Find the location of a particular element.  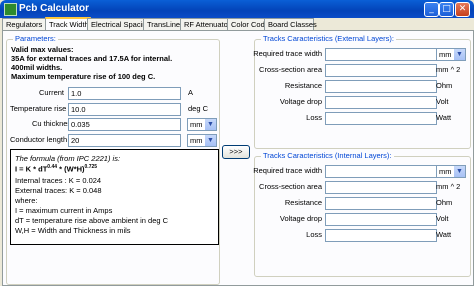

internal-row-label: Resistance is located at coordinates (303, 202).